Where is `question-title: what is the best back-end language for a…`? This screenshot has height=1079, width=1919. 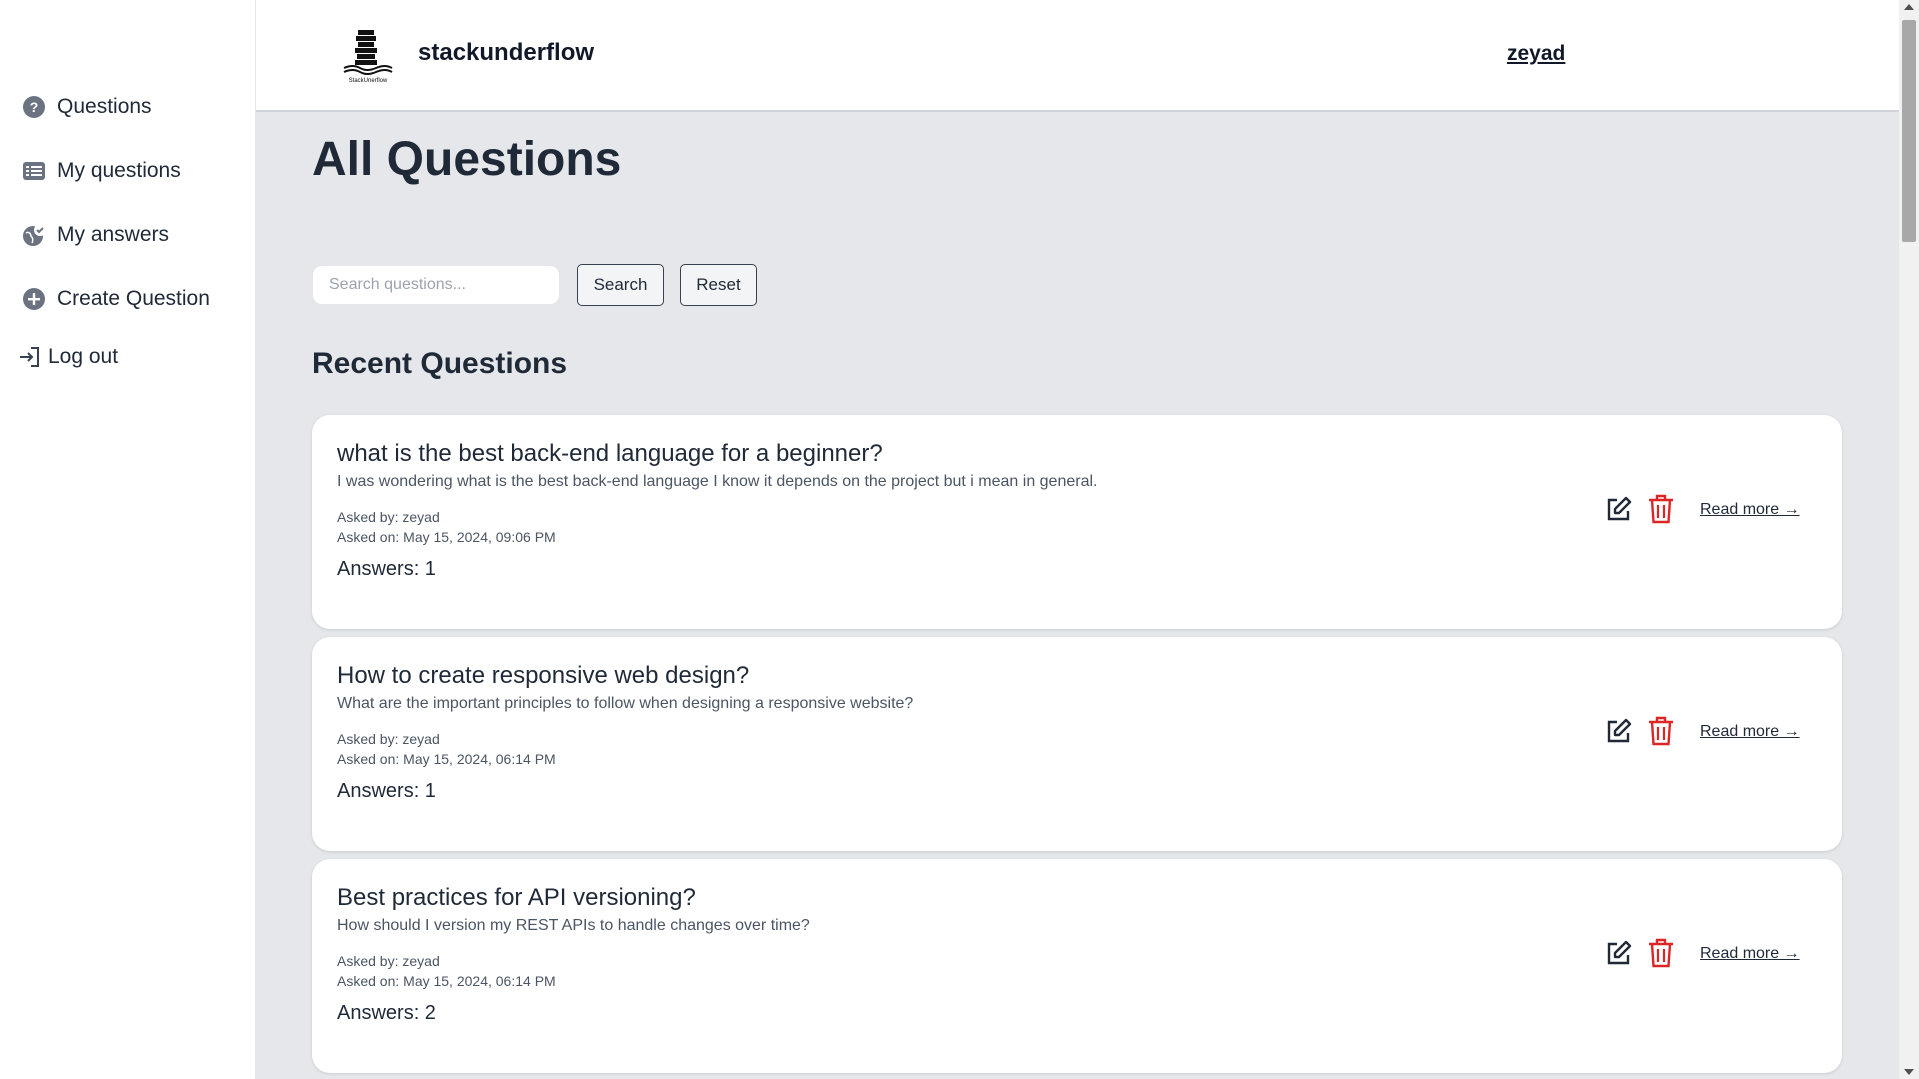 question-title: what is the best back-end language for a… is located at coordinates (610, 454).